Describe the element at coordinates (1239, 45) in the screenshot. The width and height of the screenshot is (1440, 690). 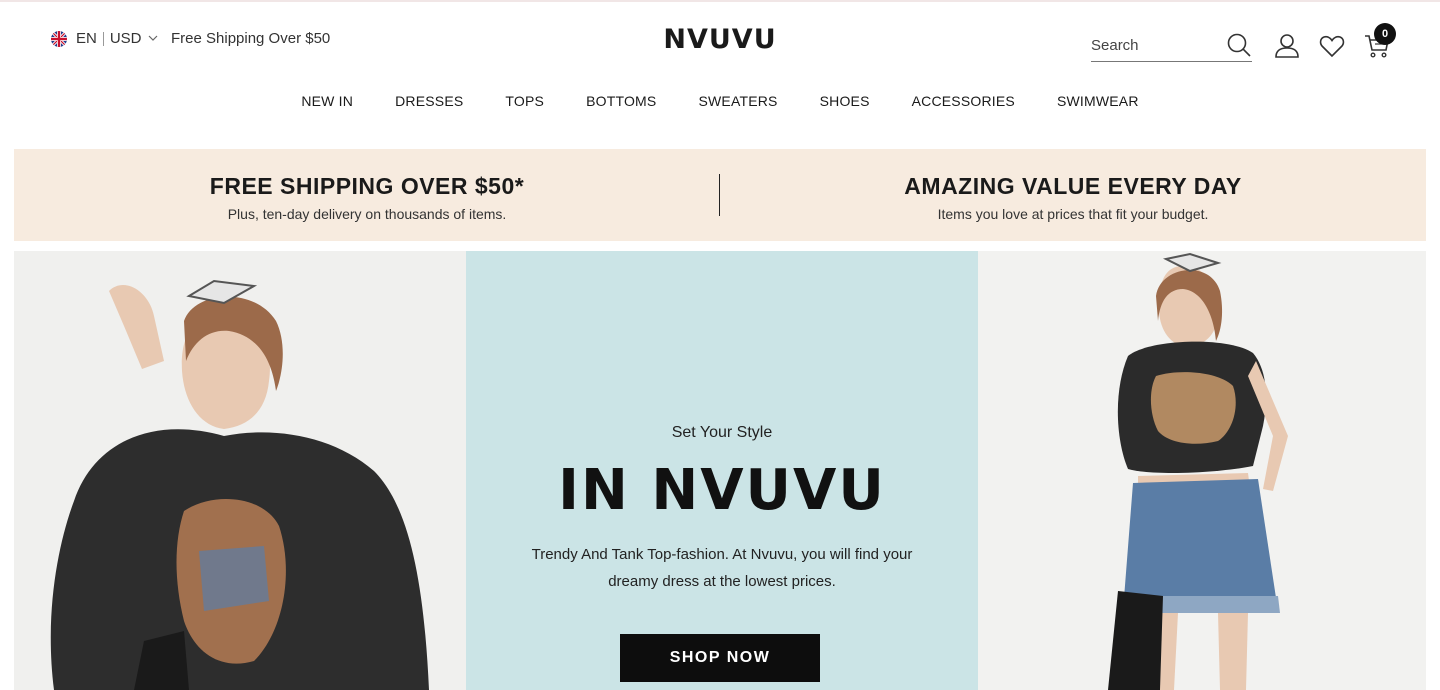
I see `search-icon` at that location.